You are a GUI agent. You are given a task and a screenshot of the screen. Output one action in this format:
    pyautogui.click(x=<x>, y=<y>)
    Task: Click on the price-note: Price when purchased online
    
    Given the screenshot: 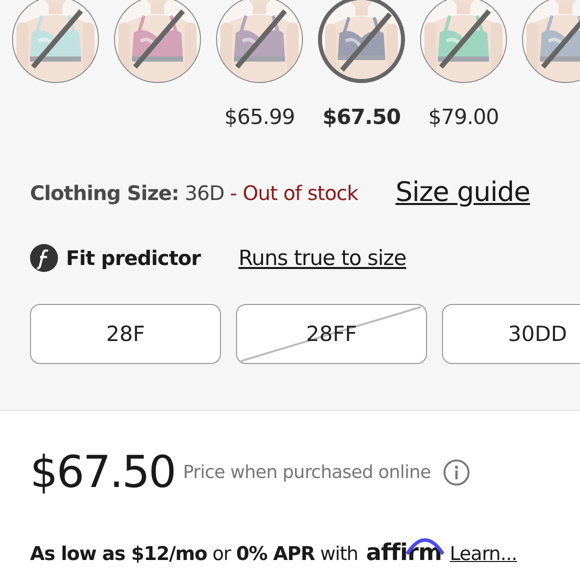 What is the action you would take?
    pyautogui.click(x=306, y=472)
    